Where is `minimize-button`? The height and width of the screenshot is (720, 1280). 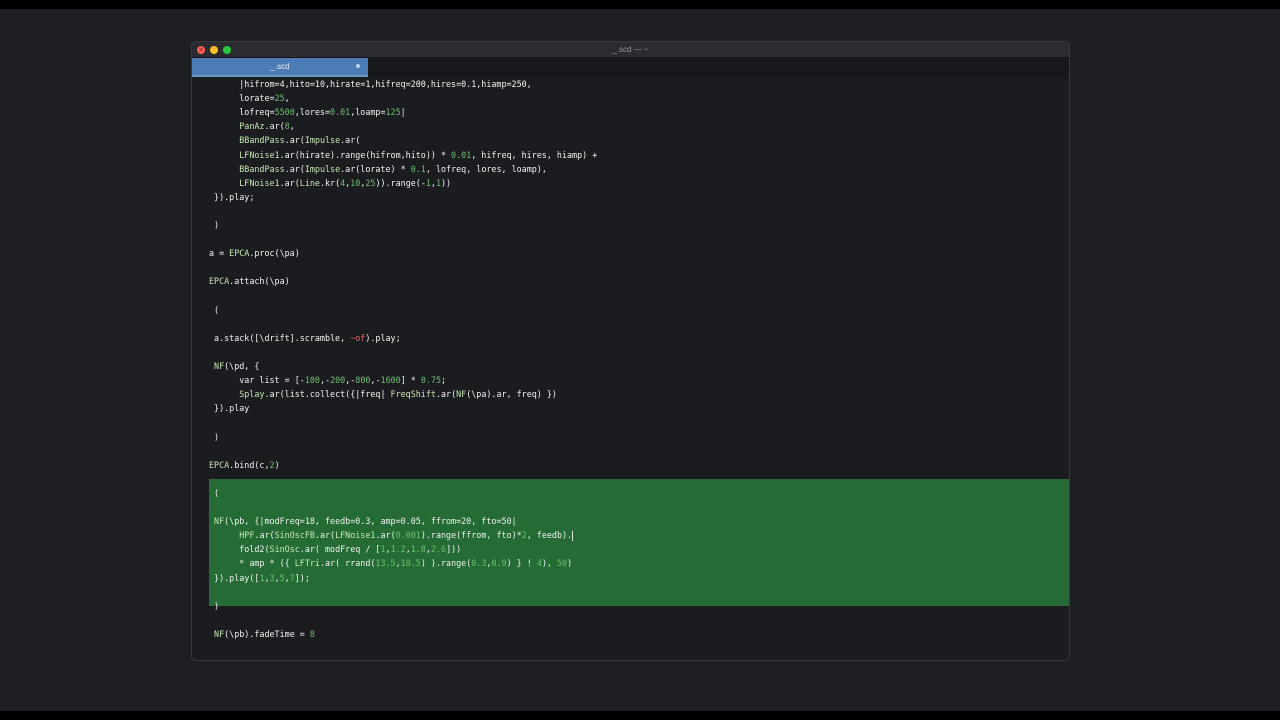 minimize-button is located at coordinates (214, 50).